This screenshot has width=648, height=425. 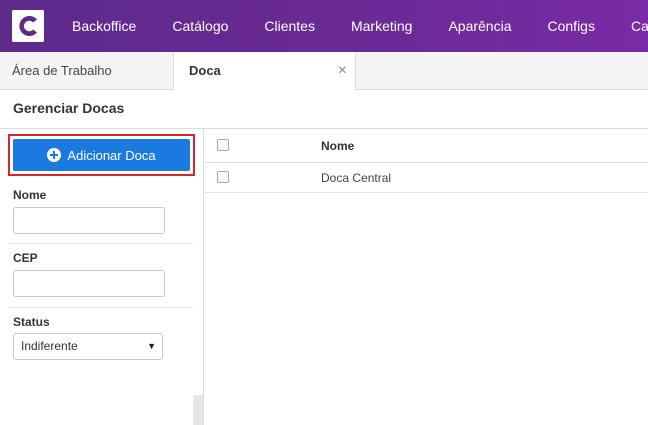 What do you see at coordinates (571, 26) in the screenshot?
I see `nav-item-configs: Configs` at bounding box center [571, 26].